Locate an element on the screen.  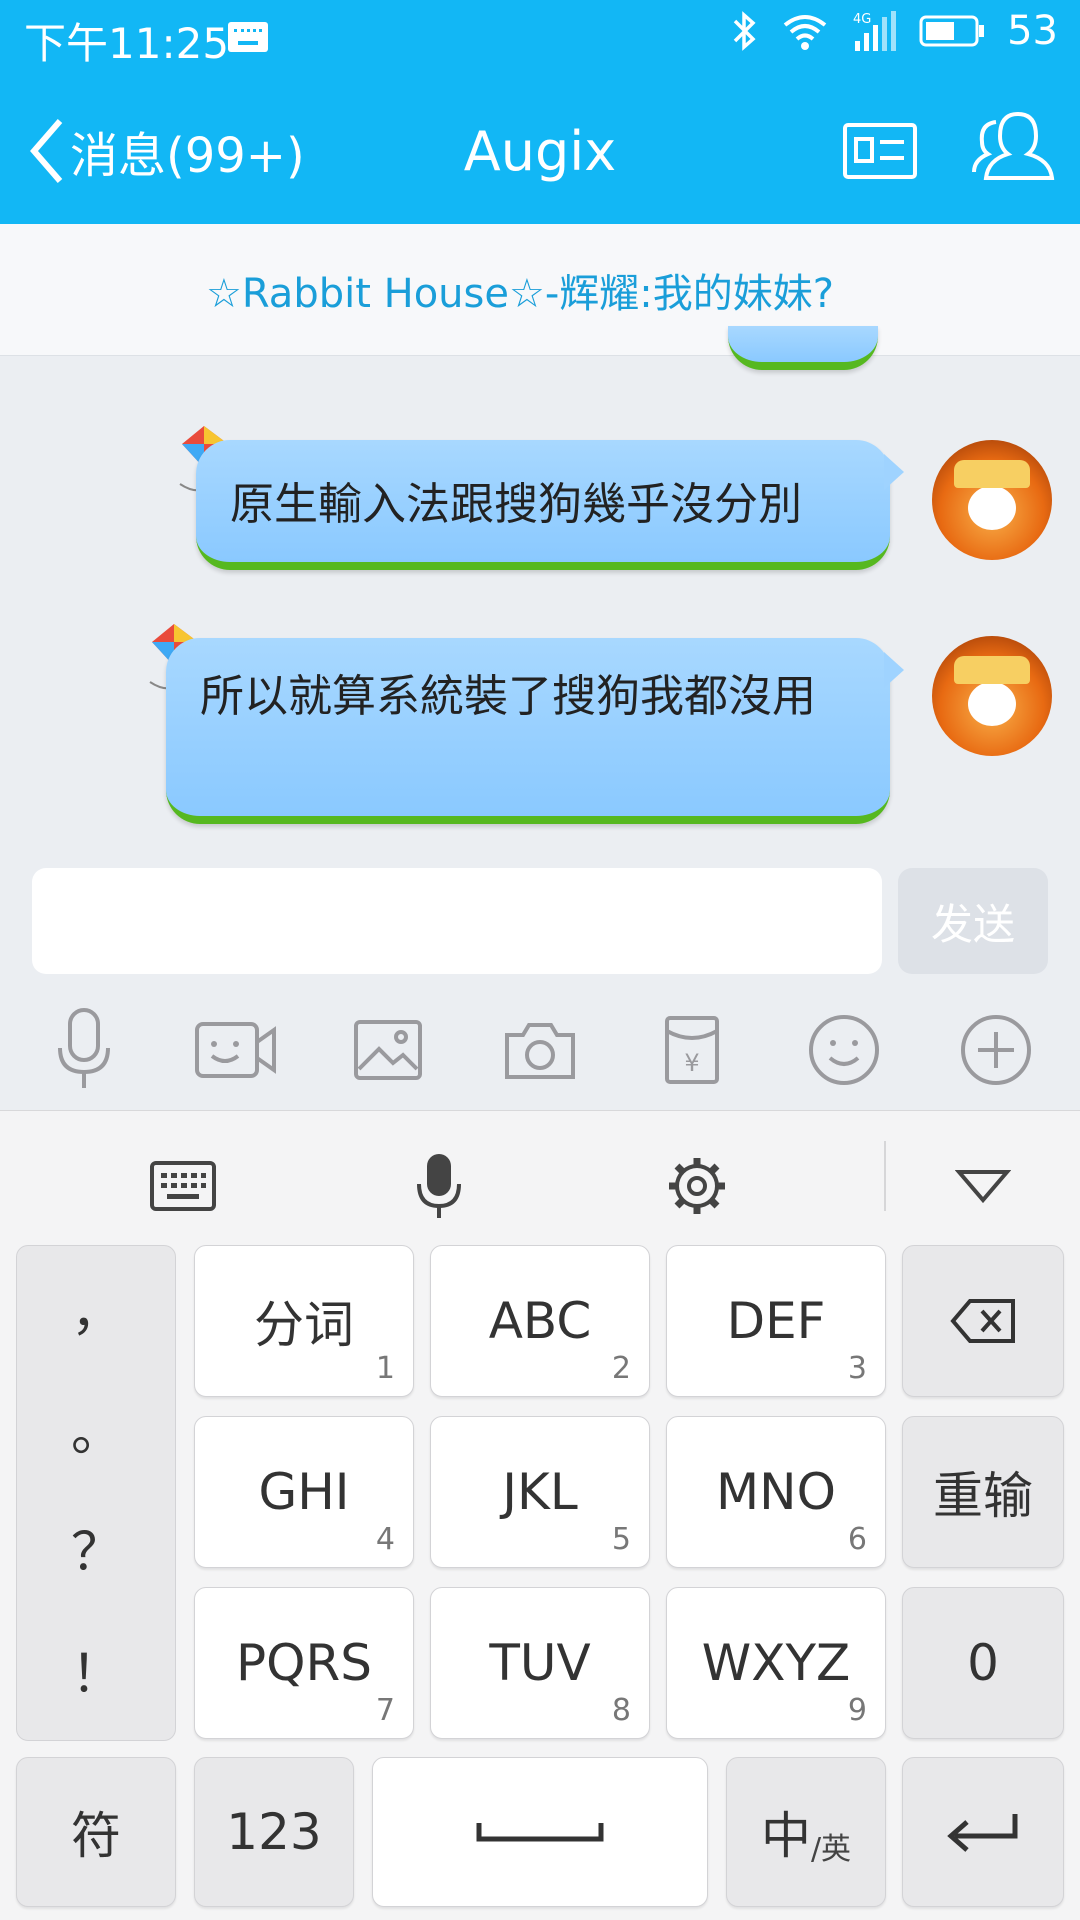
video-icon is located at coordinates (235, 1050).